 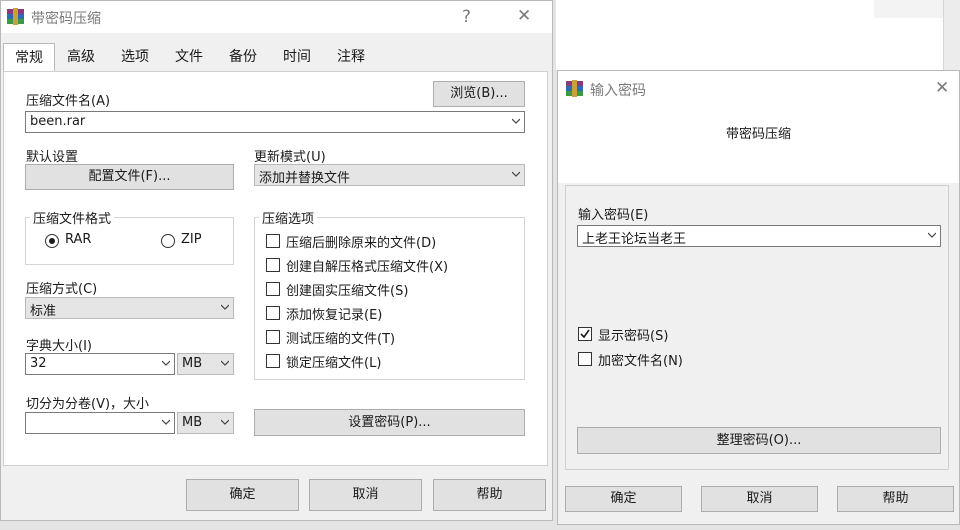 What do you see at coordinates (78, 239) in the screenshot?
I see `format-rar-label: RAR` at bounding box center [78, 239].